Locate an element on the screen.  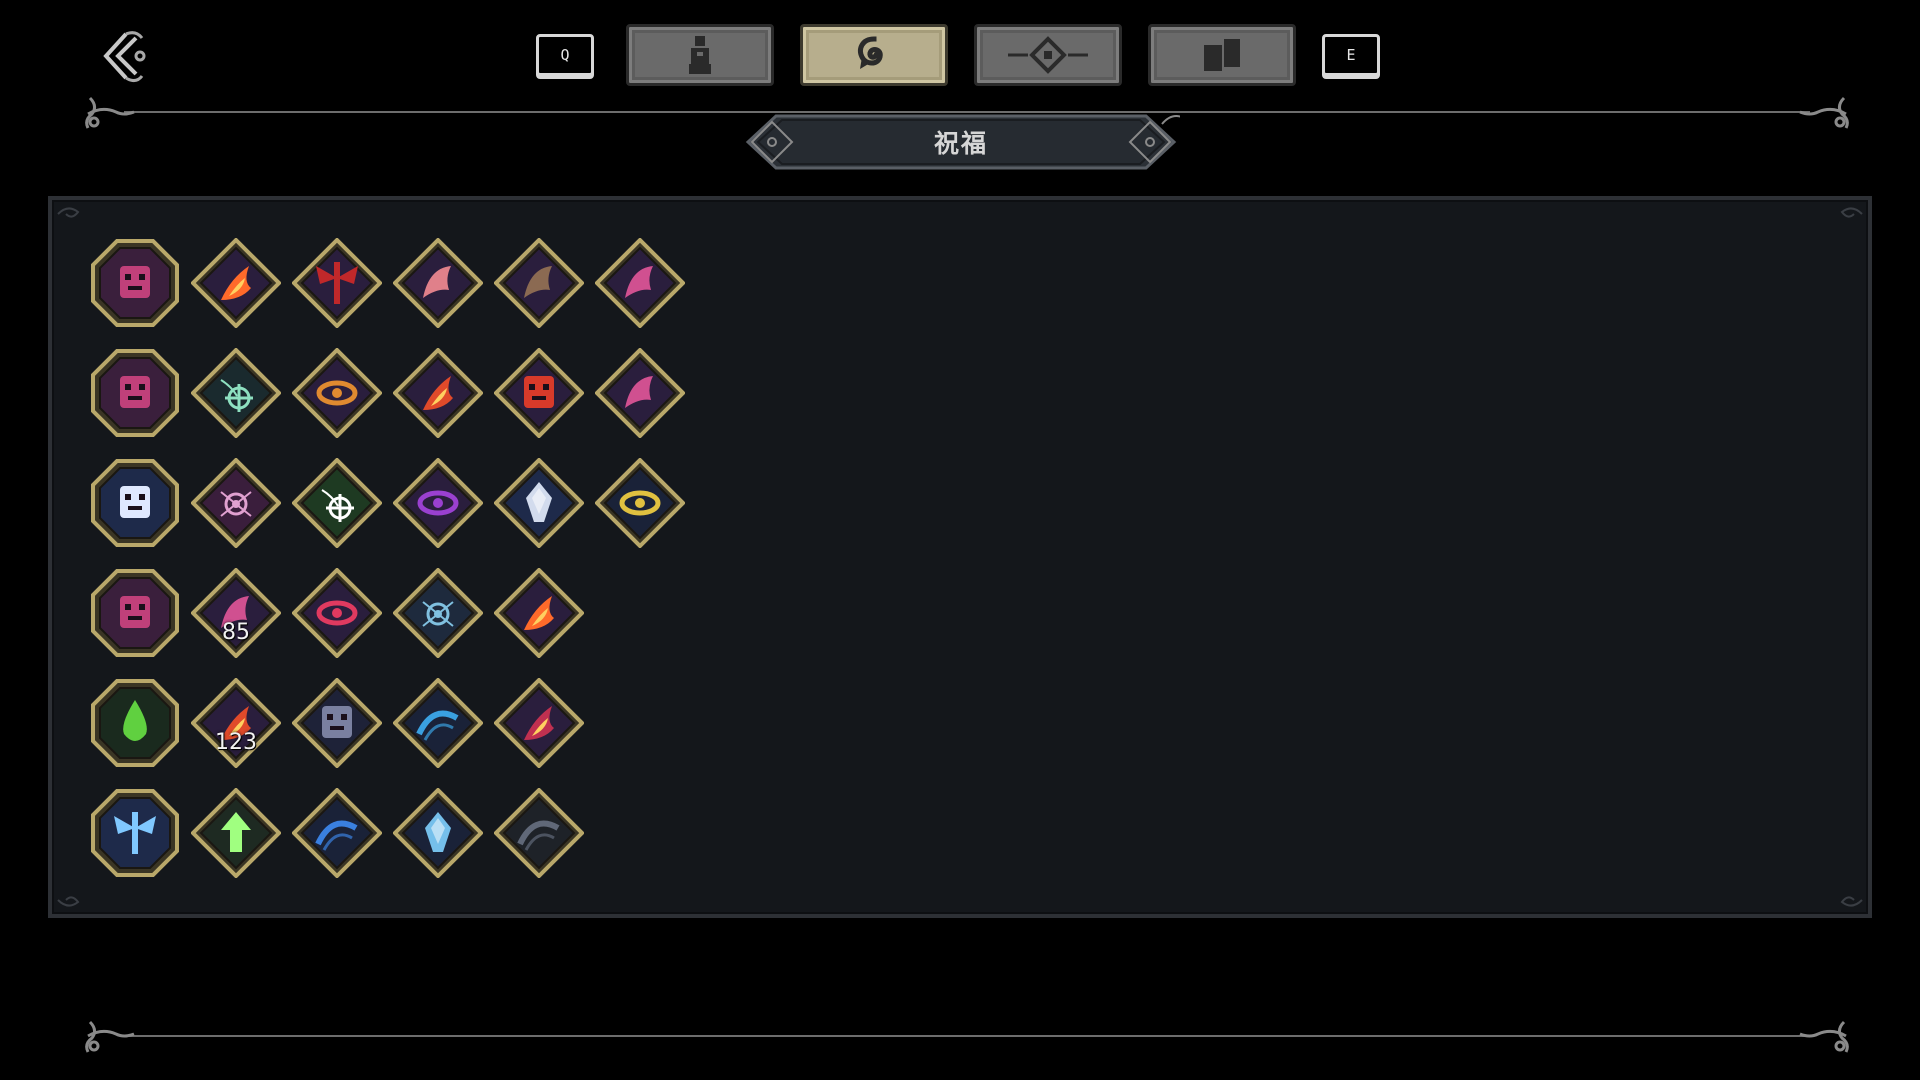
diamond-target-icon is located at coordinates (1048, 55).